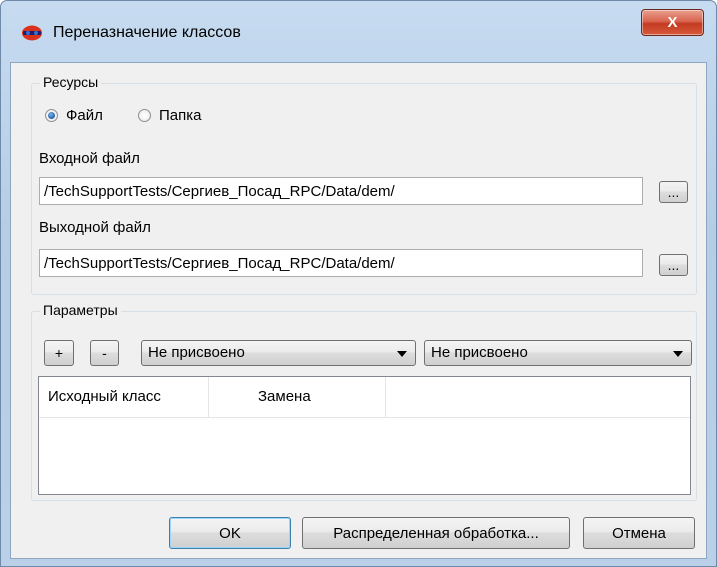  I want to click on table-header: Исходный класс Замена, so click(364, 397).